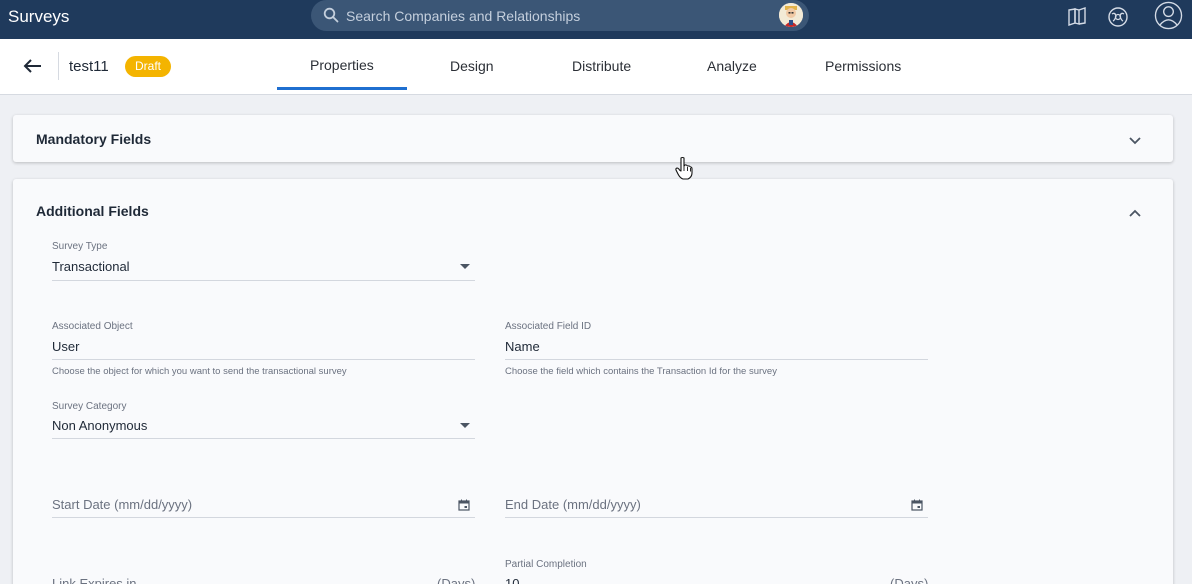 The image size is (1192, 584). What do you see at coordinates (1118, 17) in the screenshot?
I see `support-icon` at bounding box center [1118, 17].